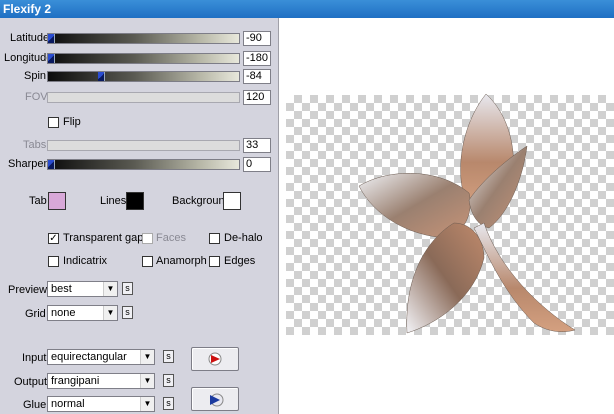 The width and height of the screenshot is (614, 414). What do you see at coordinates (82, 313) in the screenshot?
I see `grid-select: none ▼` at bounding box center [82, 313].